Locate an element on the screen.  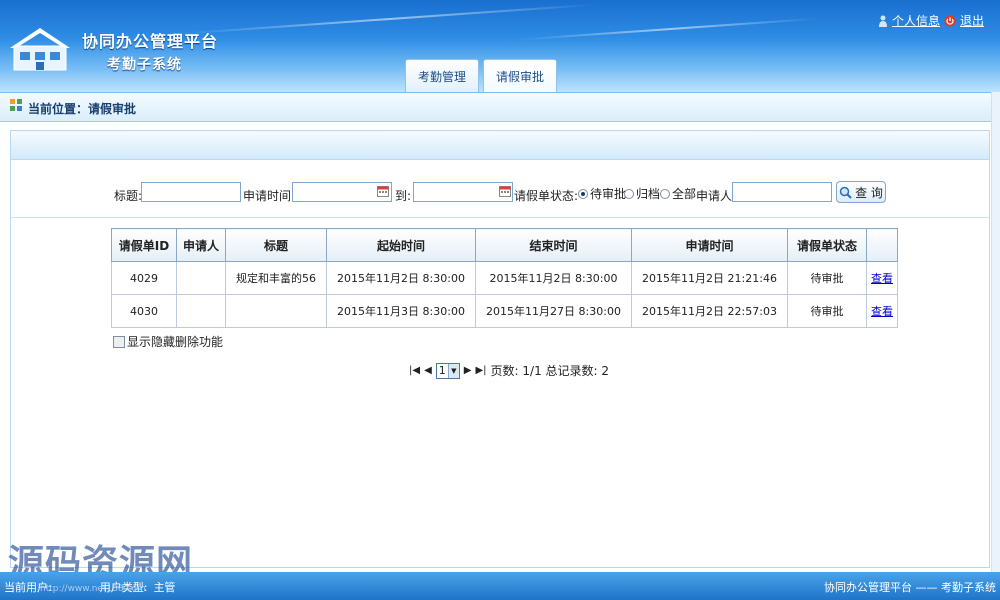
table-header-row: 请假单ID 申请人 标题 起始时间 结束时间 申请时间 请假单状态 is located at coordinates (504, 245).